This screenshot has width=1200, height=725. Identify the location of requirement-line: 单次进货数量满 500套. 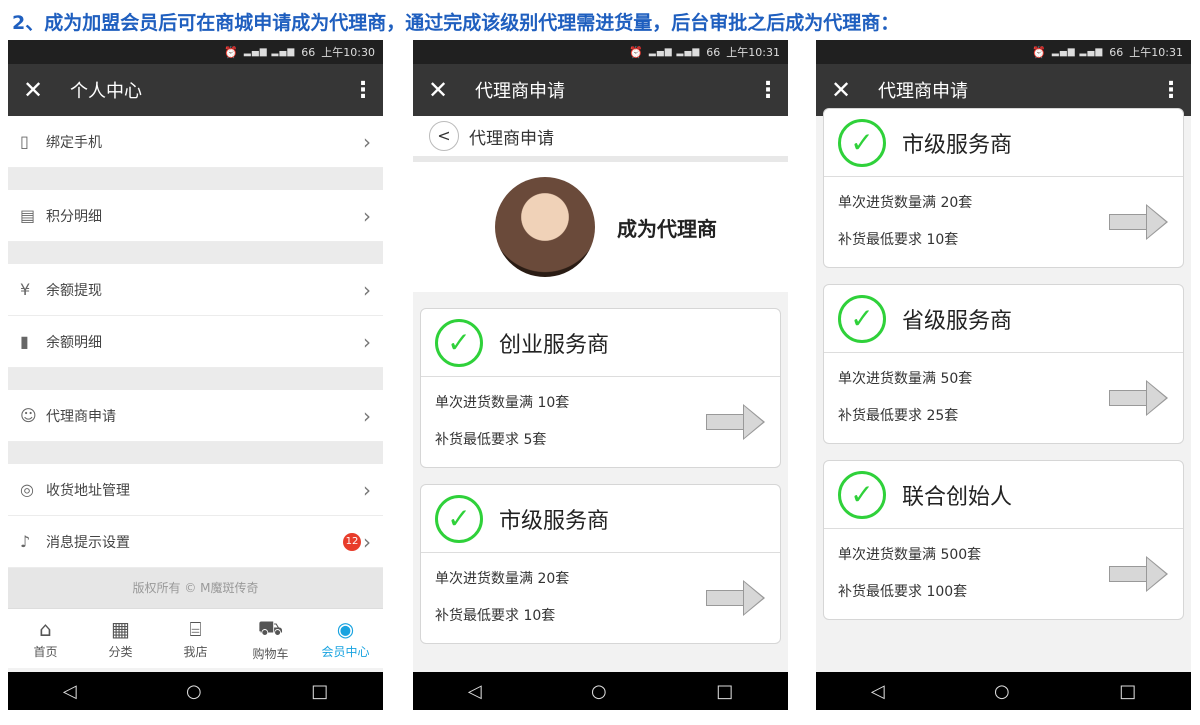
(910, 555).